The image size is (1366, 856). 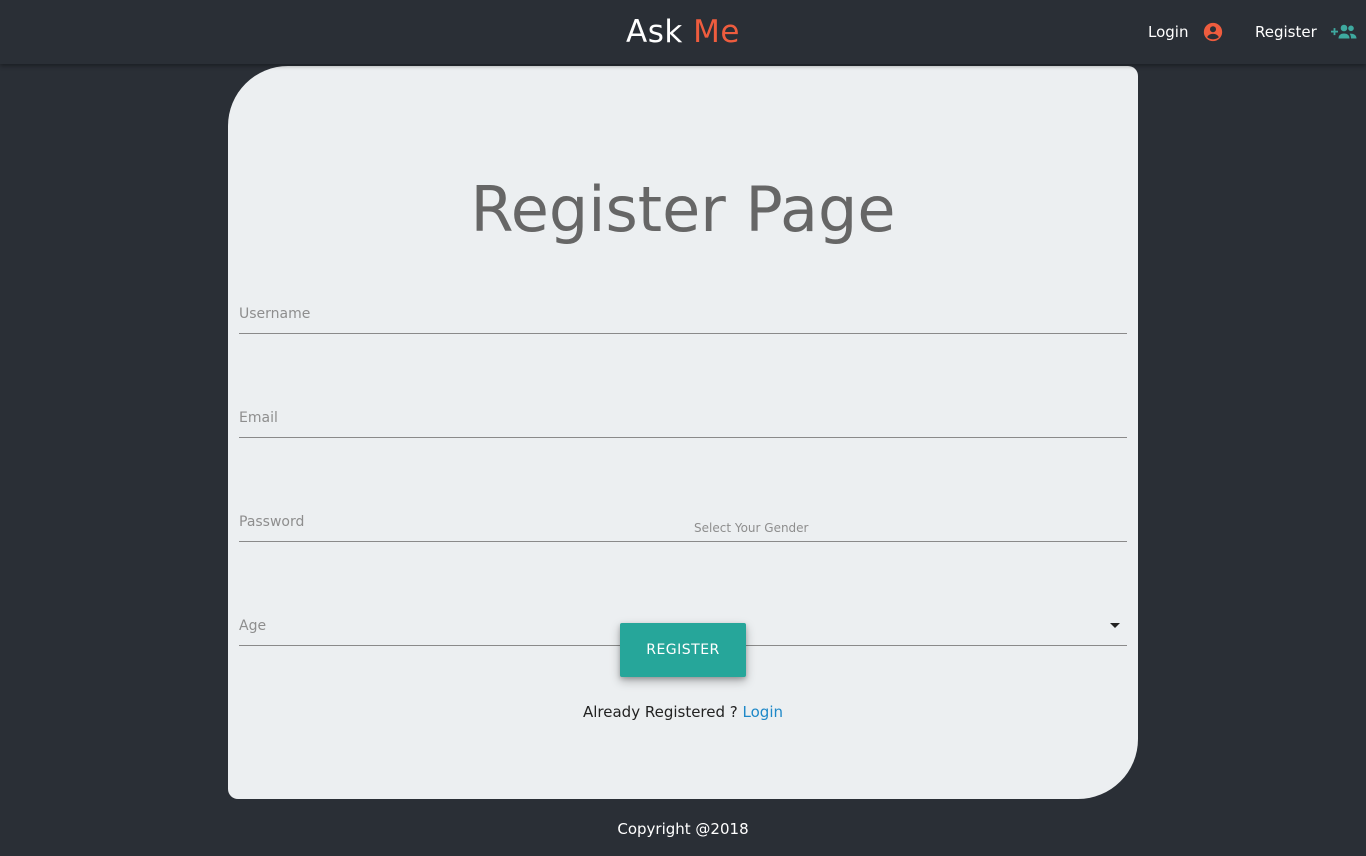 I want to click on email-input, so click(x=683, y=418).